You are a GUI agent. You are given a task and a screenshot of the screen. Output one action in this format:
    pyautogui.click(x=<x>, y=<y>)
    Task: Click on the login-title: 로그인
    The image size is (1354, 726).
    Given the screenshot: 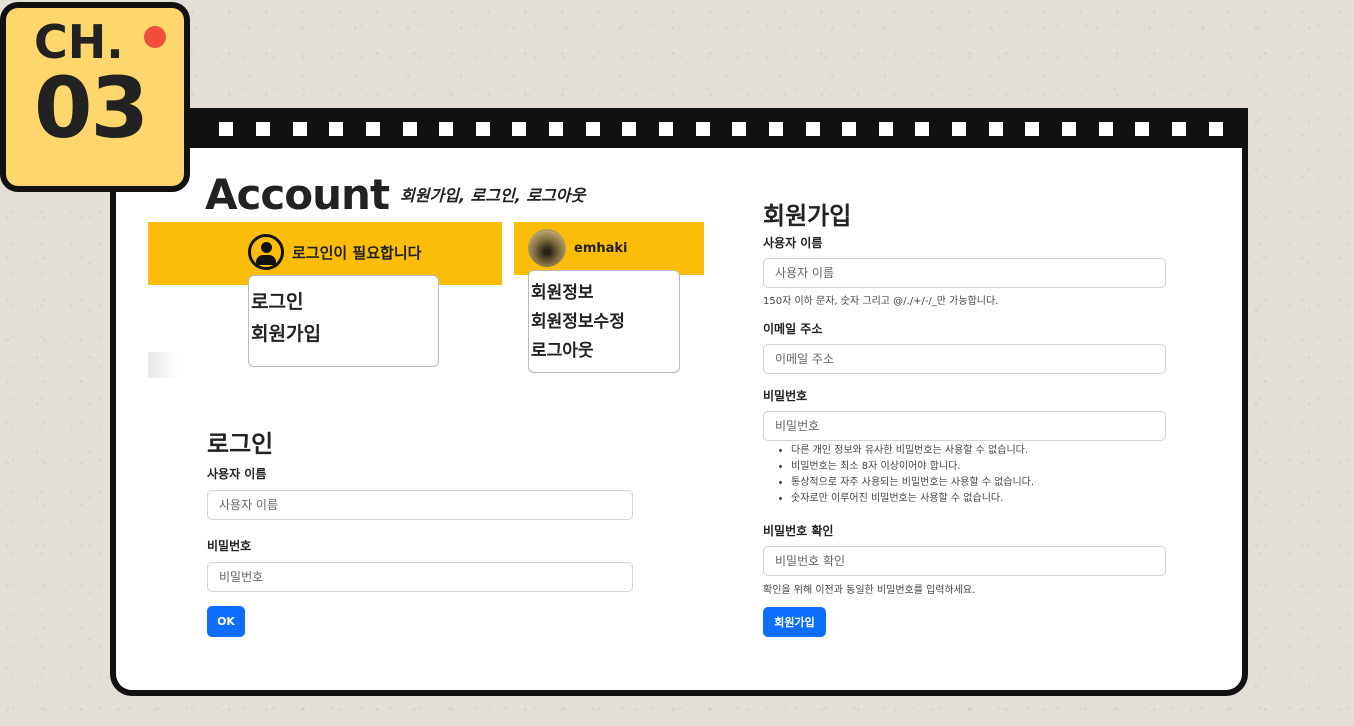 What is the action you would take?
    pyautogui.click(x=240, y=444)
    